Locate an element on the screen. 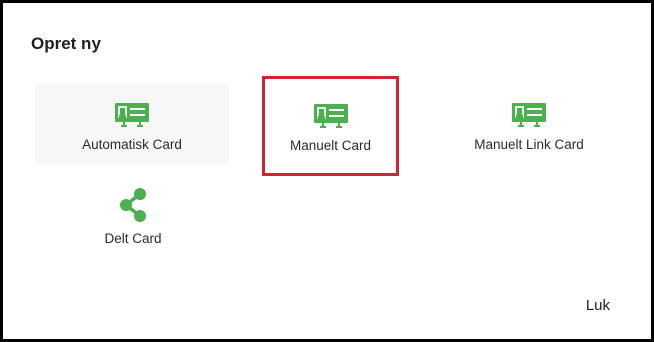 This screenshot has width=654, height=342. option-manuelt-link-card: Manuelt Link Card is located at coordinates (529, 124).